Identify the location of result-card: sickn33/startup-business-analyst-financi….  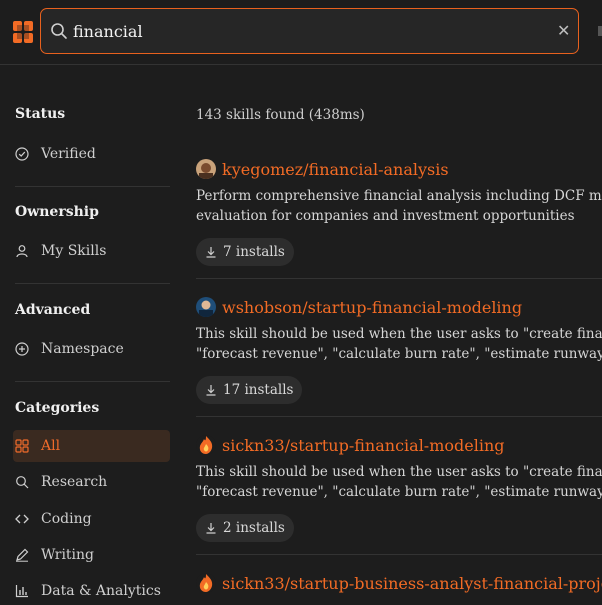
(399, 583).